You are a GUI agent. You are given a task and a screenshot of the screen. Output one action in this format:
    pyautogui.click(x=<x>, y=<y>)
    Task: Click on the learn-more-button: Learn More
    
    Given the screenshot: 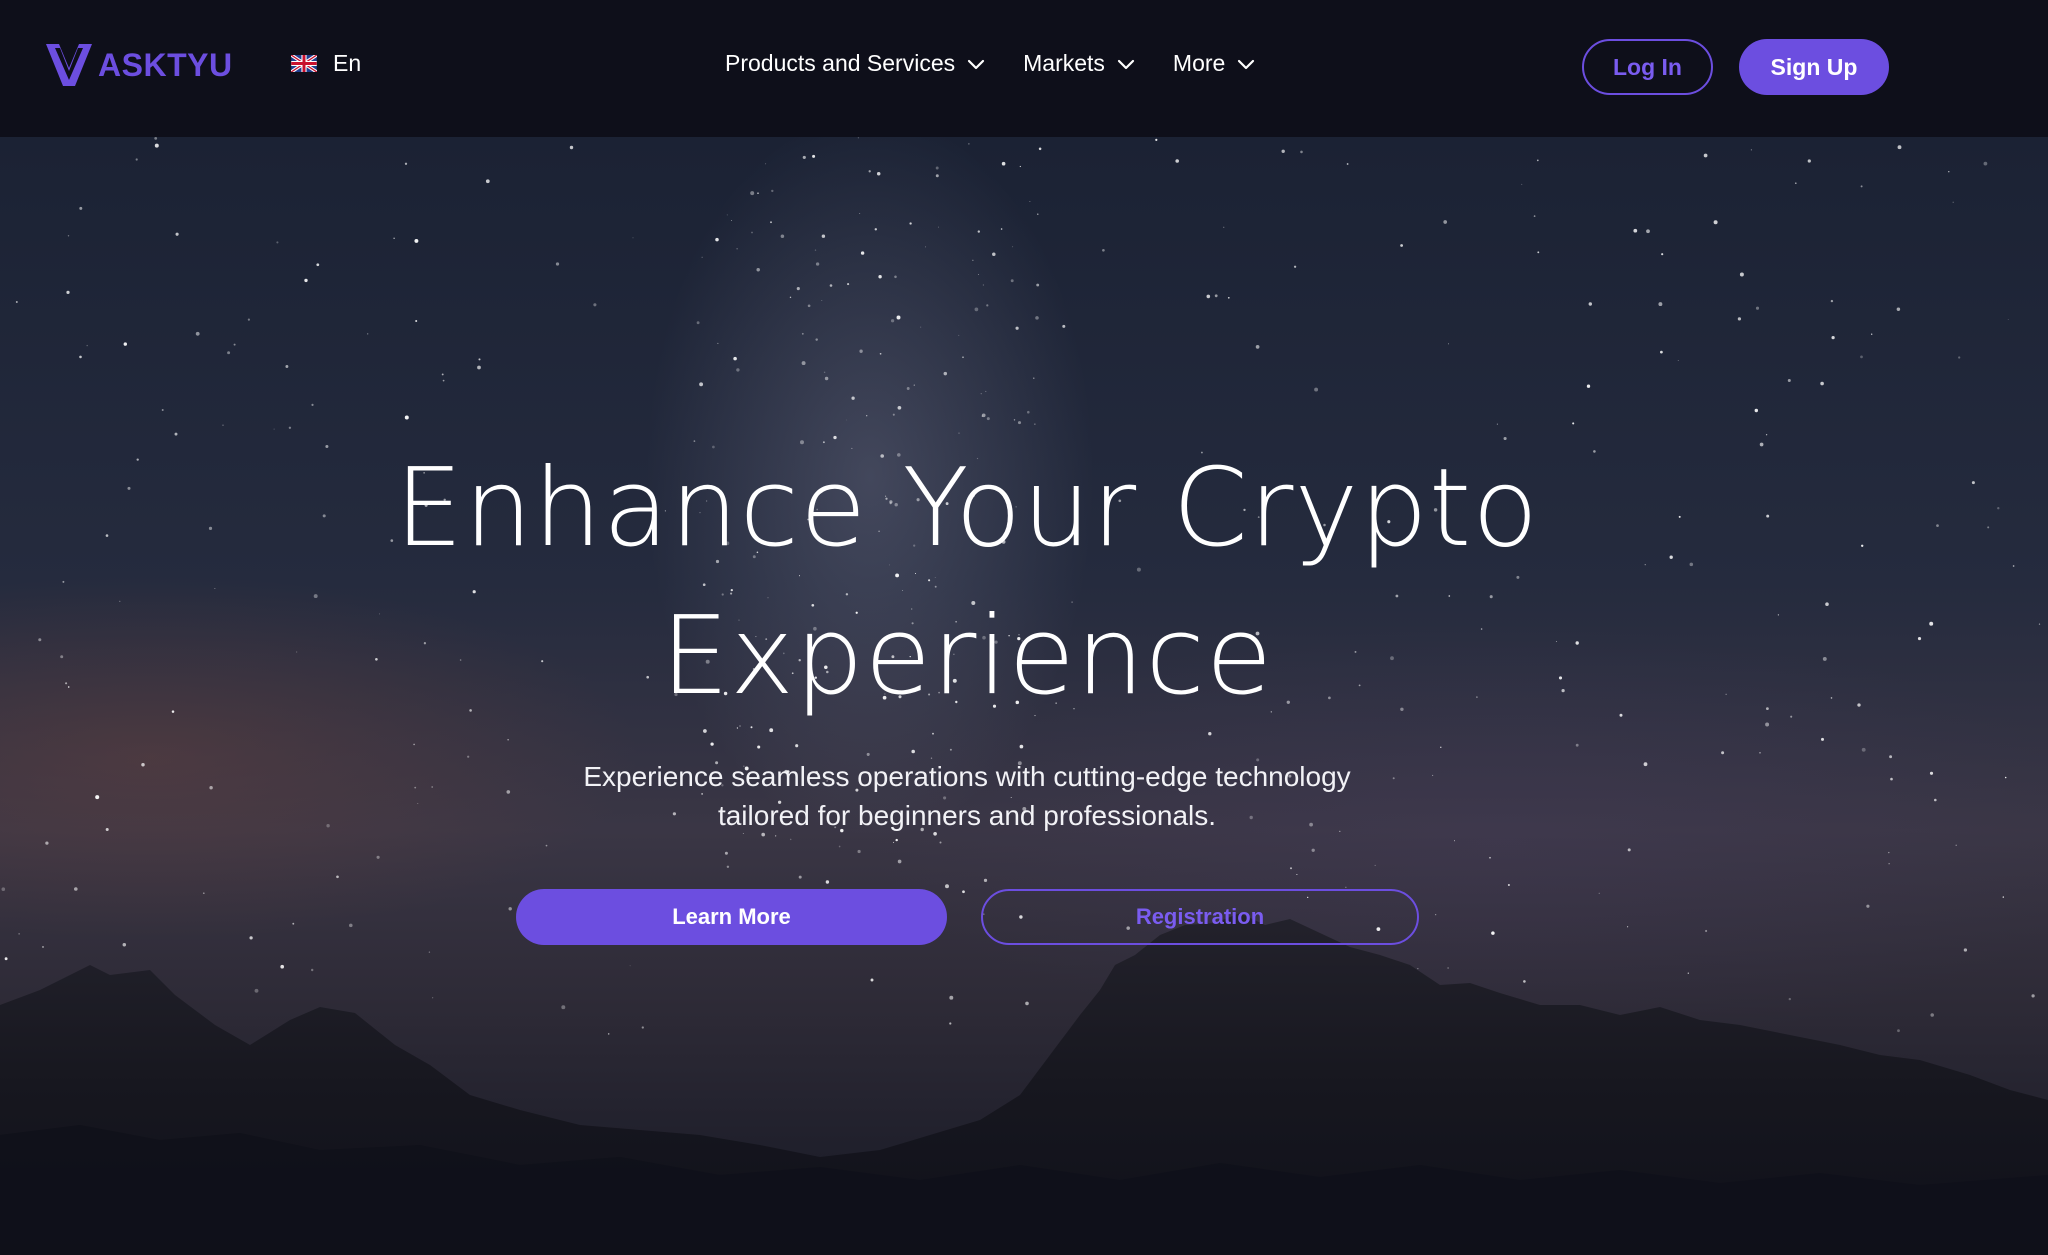 What is the action you would take?
    pyautogui.click(x=731, y=917)
    